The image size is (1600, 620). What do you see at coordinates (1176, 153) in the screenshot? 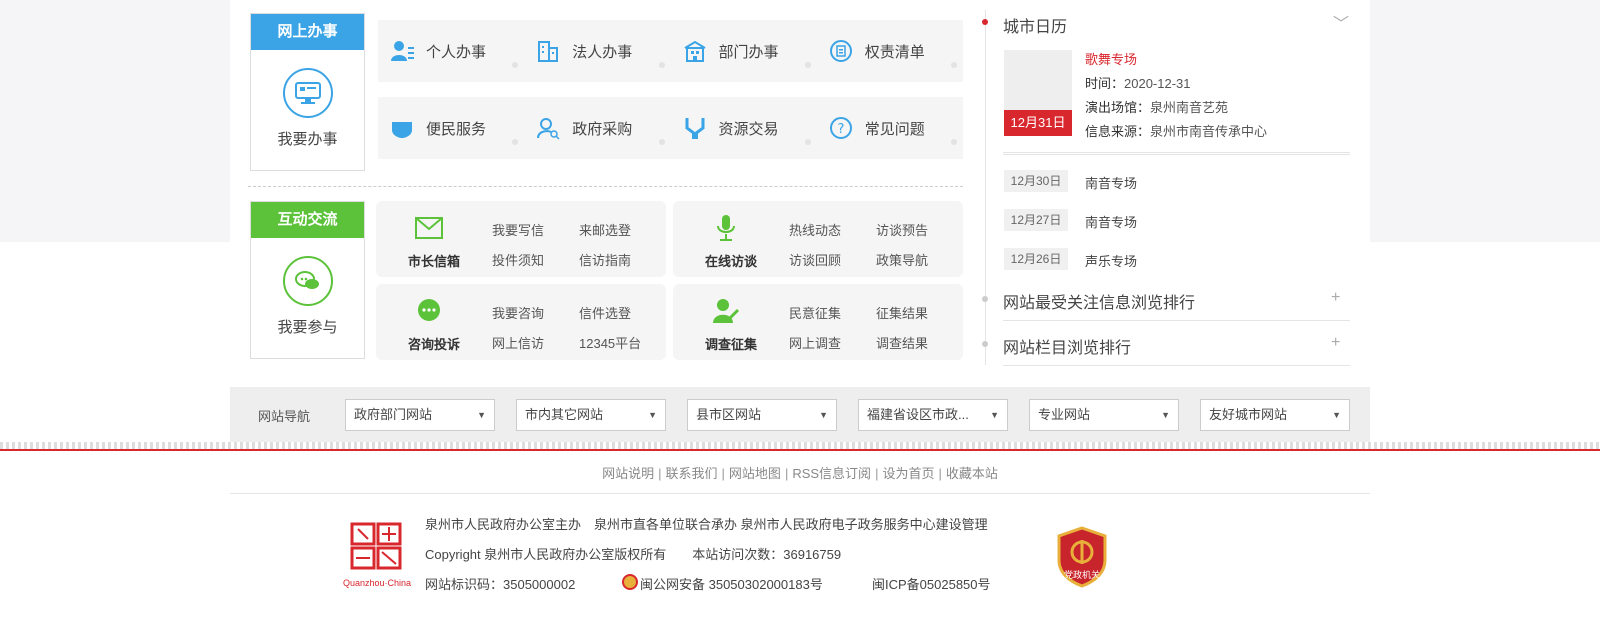
I see `featured-divider` at bounding box center [1176, 153].